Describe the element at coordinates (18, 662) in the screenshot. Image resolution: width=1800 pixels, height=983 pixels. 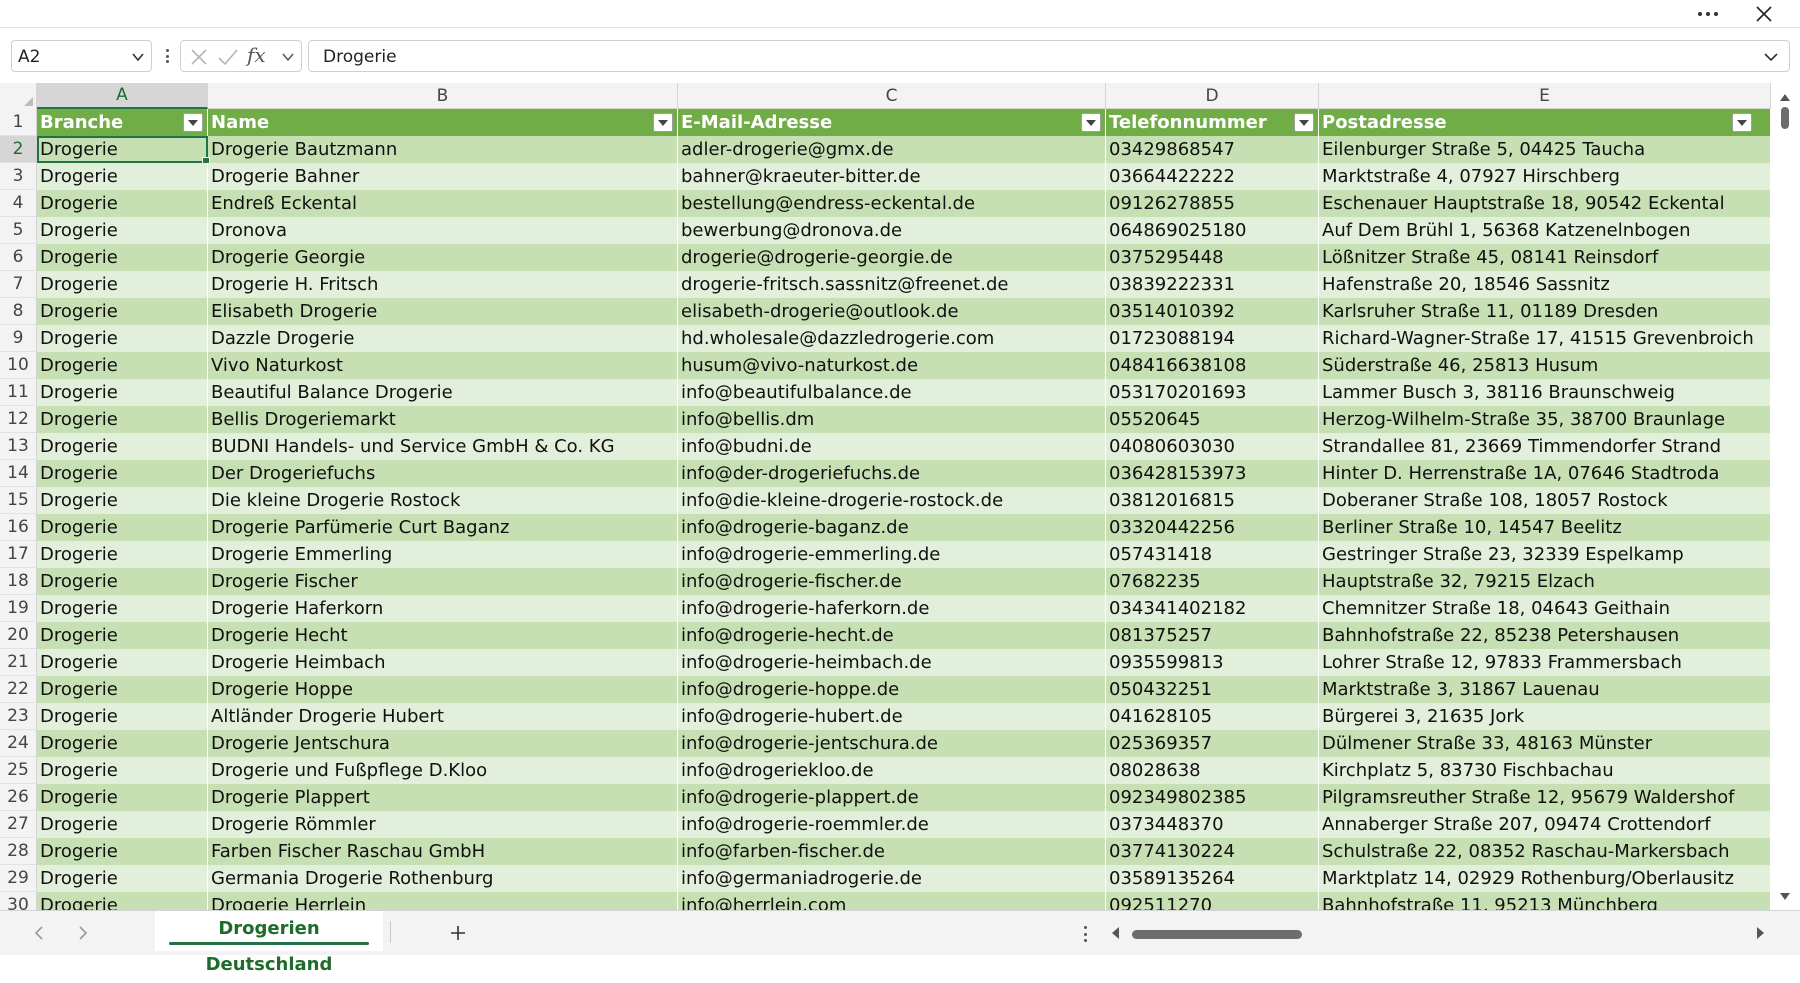
I see `row-number: 21` at that location.